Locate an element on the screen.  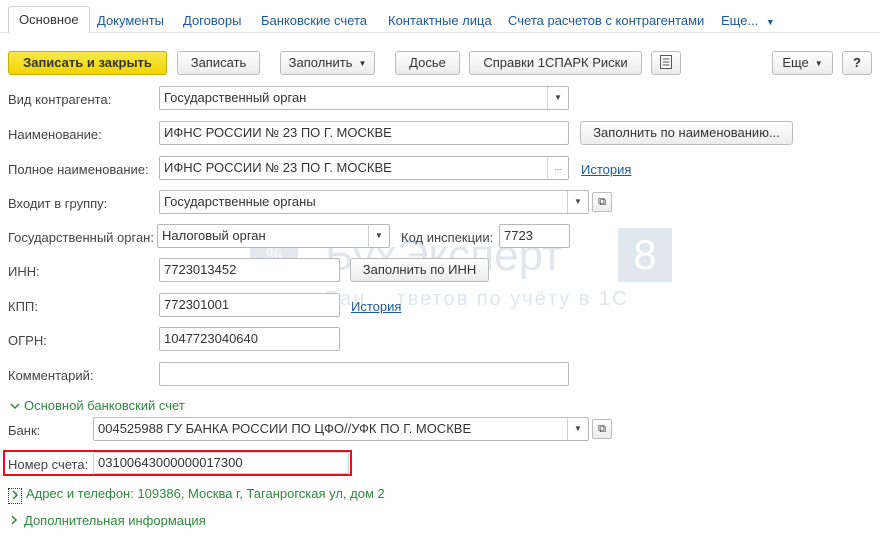
tab-active-underline is located at coordinates (46, 32).